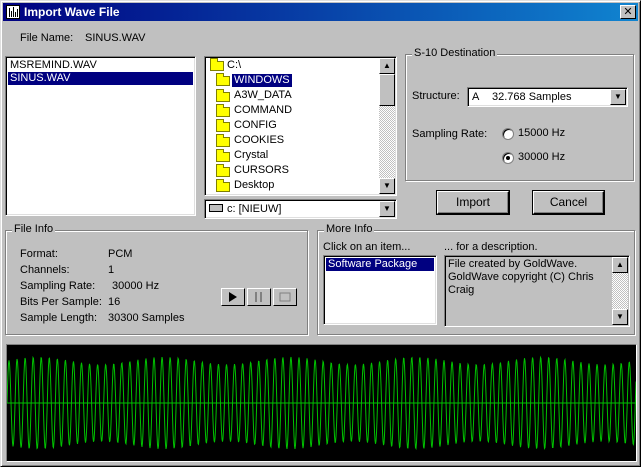 The width and height of the screenshot is (641, 467). I want to click on folder-item-crystal: Crystal, so click(237, 155).